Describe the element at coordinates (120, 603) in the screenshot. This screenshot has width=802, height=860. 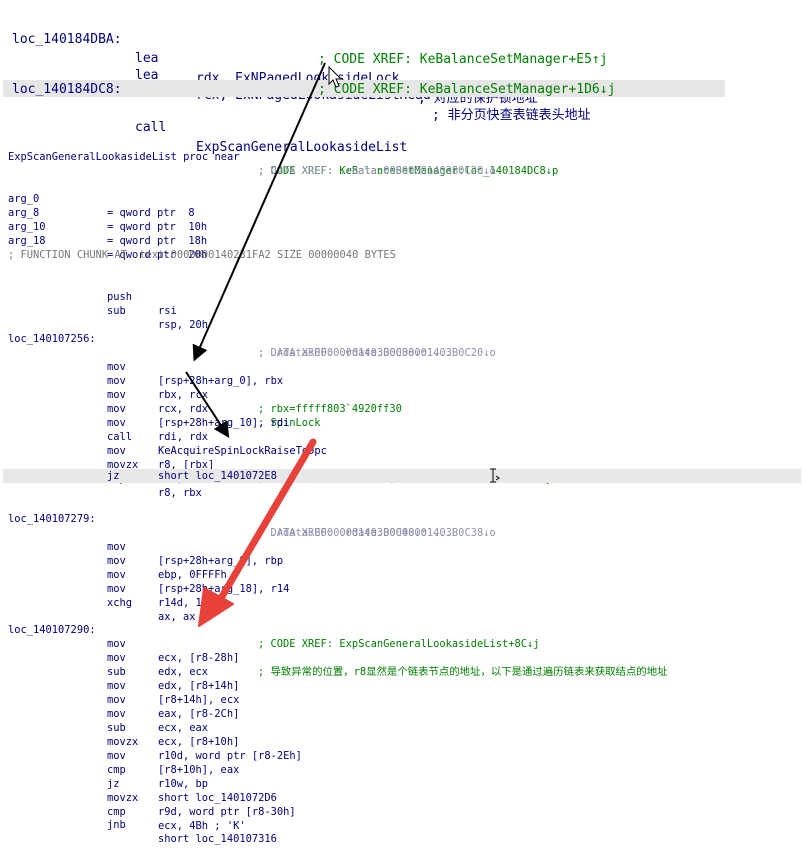
I see `mnemonic: xchg` at that location.